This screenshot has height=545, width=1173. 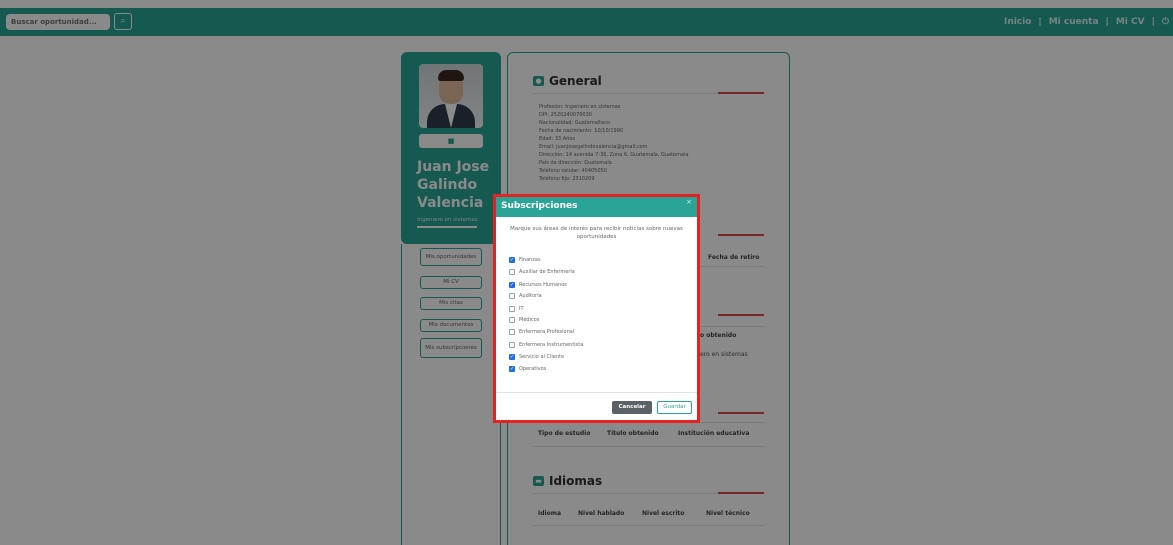 What do you see at coordinates (539, 206) in the screenshot?
I see `modal-title: Subscripciones` at bounding box center [539, 206].